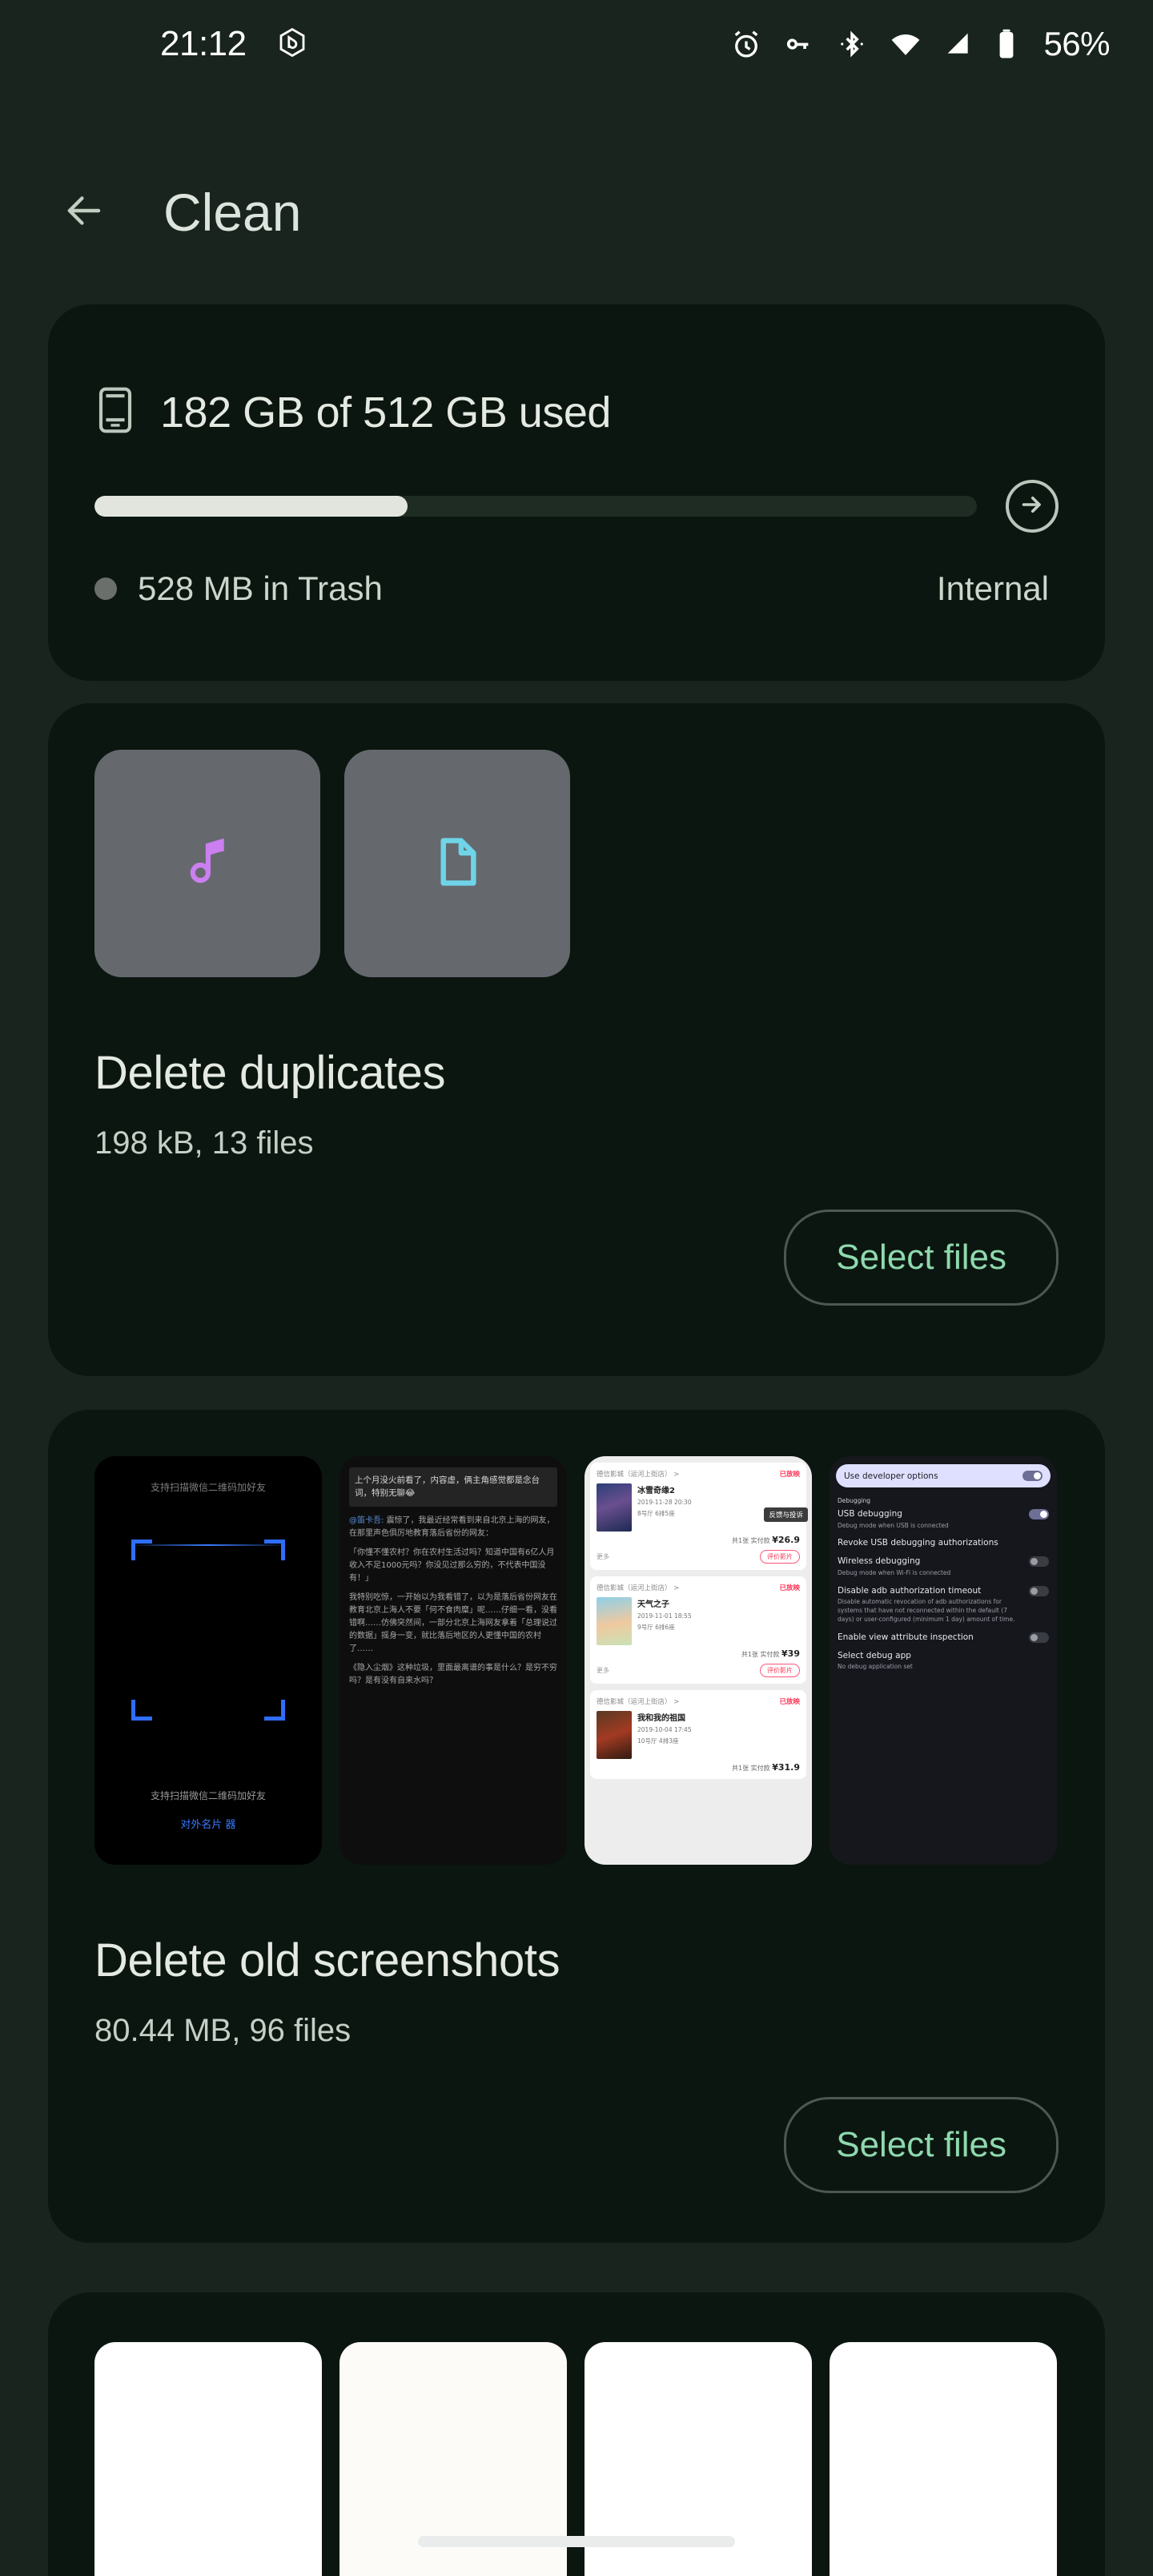 The height and width of the screenshot is (2576, 1153). What do you see at coordinates (905, 44) in the screenshot?
I see `wifi-icon` at bounding box center [905, 44].